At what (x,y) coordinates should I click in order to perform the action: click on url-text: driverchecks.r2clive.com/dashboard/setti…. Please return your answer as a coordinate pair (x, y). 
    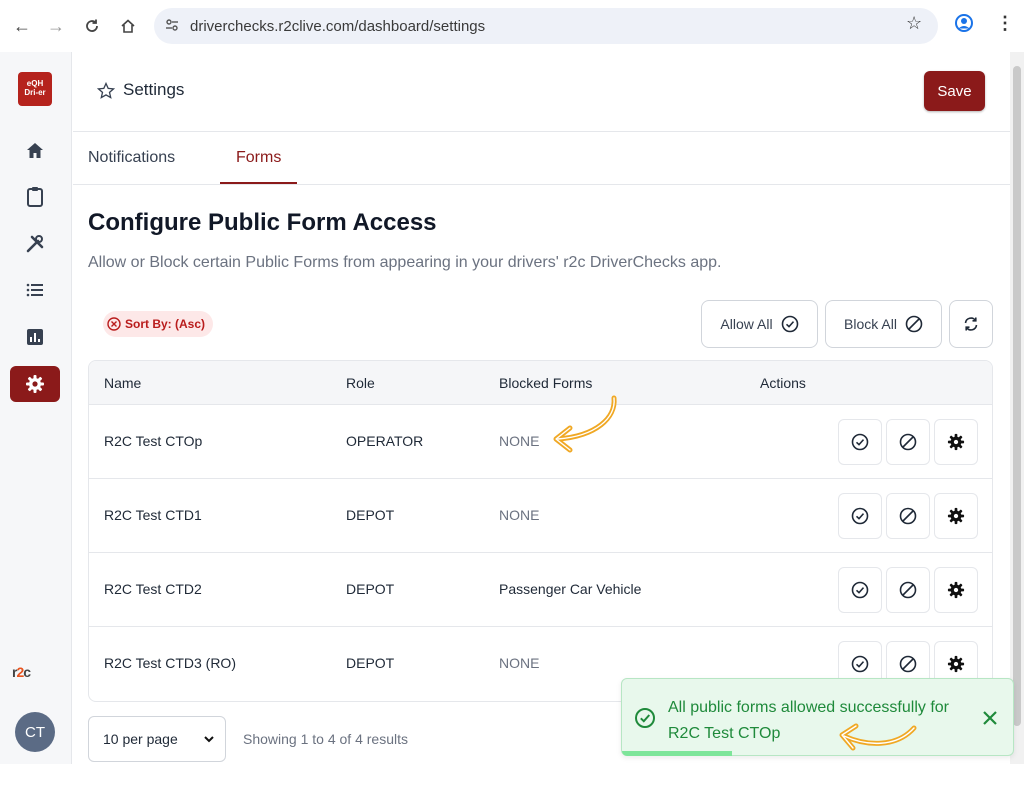
    Looking at the image, I should click on (337, 26).